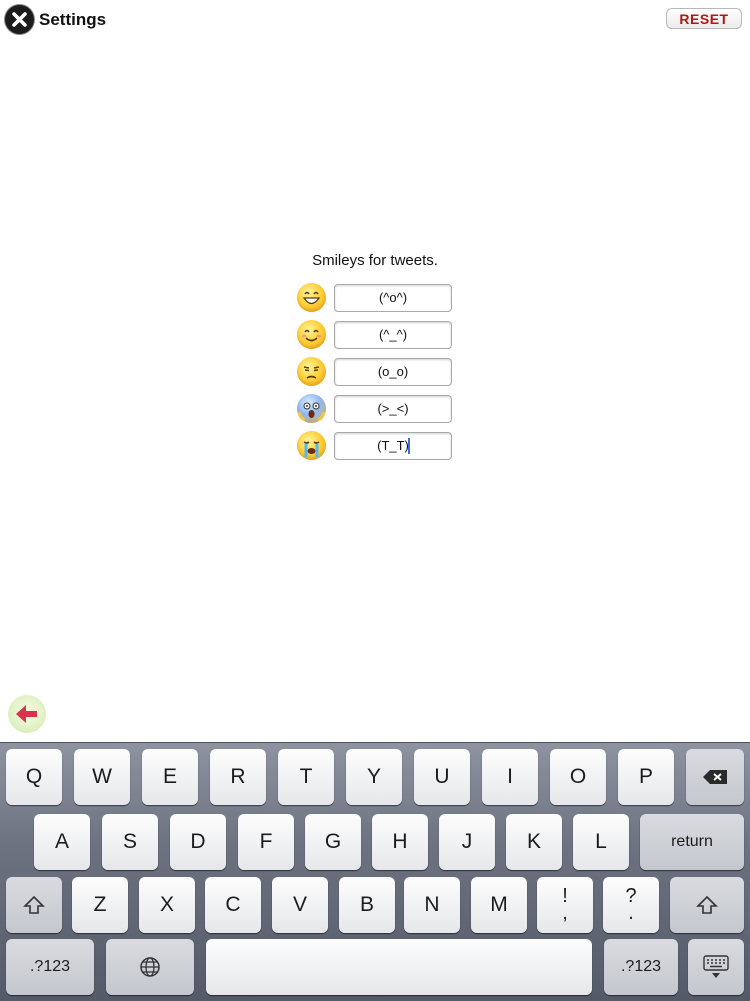 The width and height of the screenshot is (750, 1001). Describe the element at coordinates (266, 842) in the screenshot. I see `key-f: F` at that location.